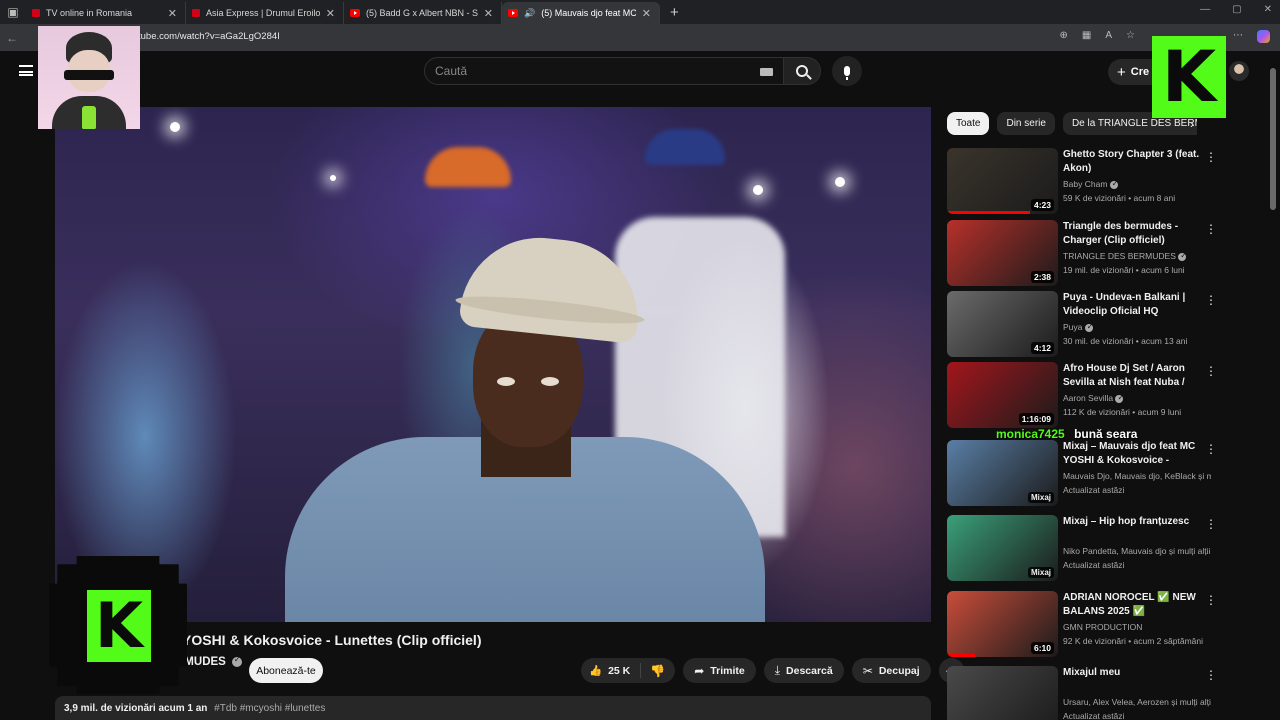  I want to click on recommendation-title: Mixaj – Hip hop franțuzesc, so click(1132, 522).